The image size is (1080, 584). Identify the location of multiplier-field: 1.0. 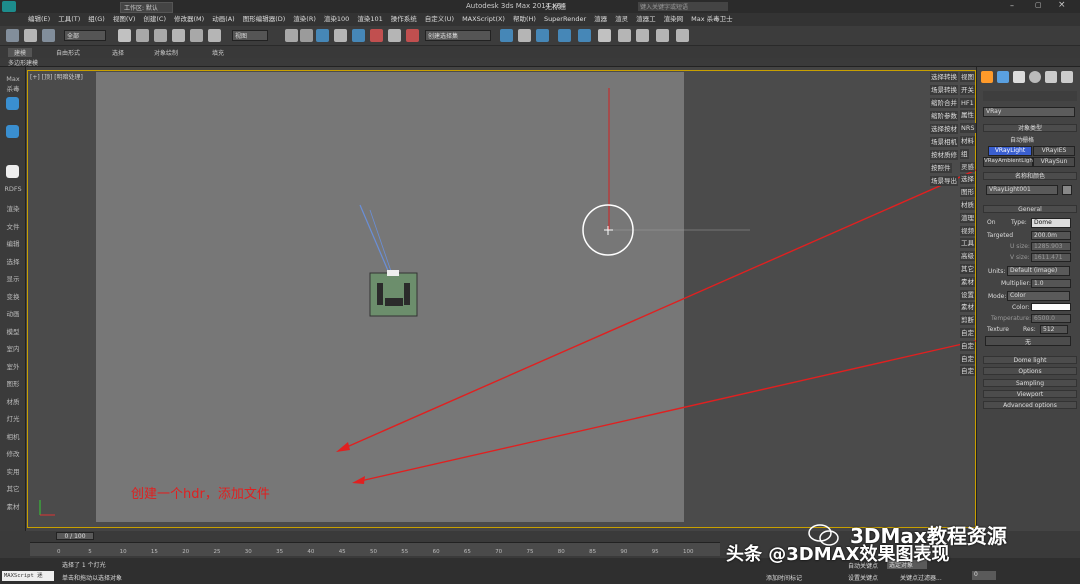
(1051, 283).